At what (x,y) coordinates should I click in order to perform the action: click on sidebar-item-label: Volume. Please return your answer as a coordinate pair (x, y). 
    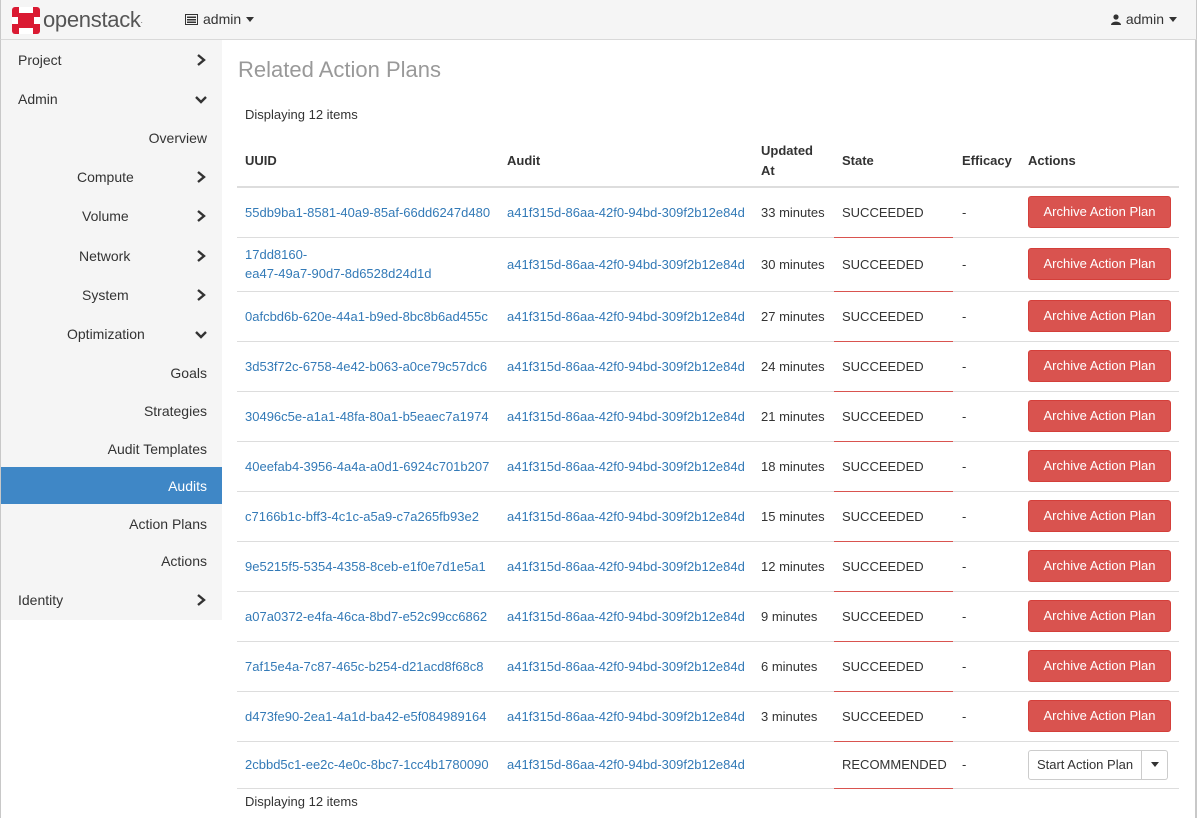
    Looking at the image, I should click on (105, 215).